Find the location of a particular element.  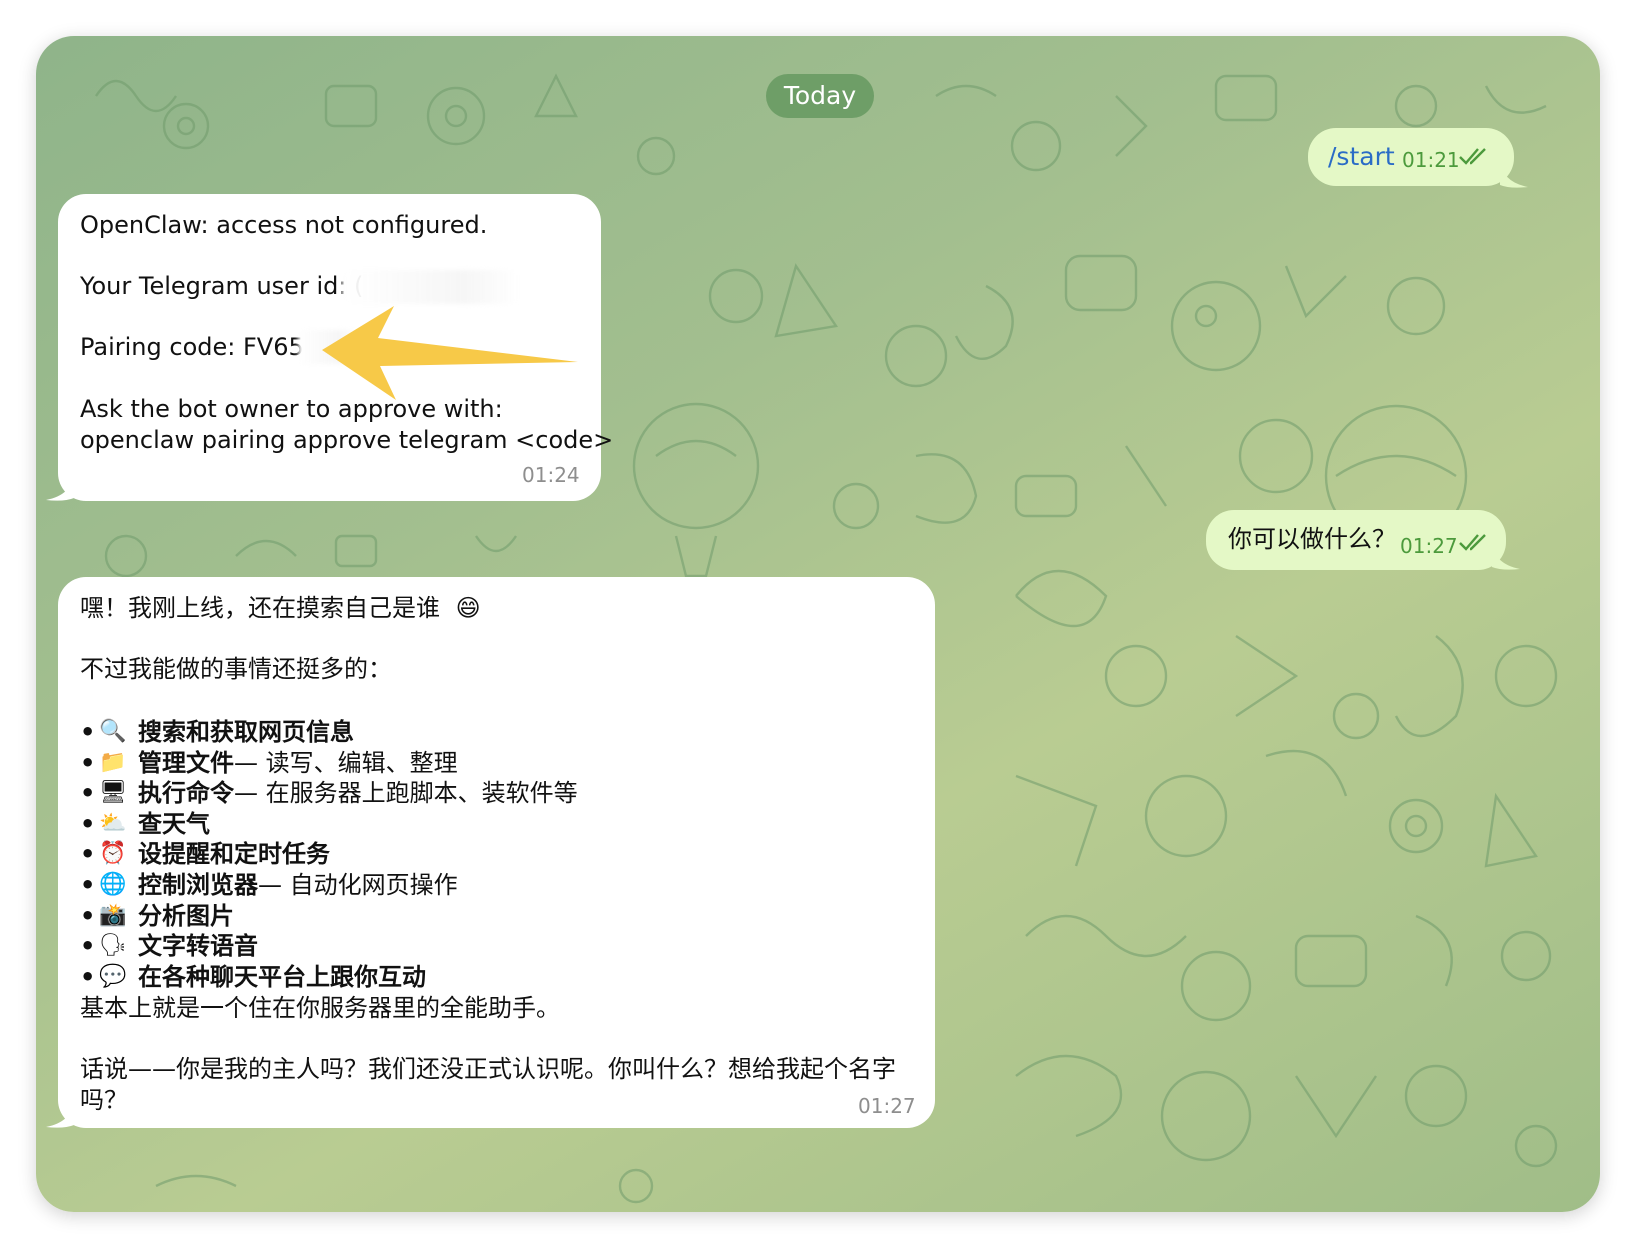

message-intro: 嘿！我刚上线，还在摸索自己是谁 😄 is located at coordinates (280, 608).